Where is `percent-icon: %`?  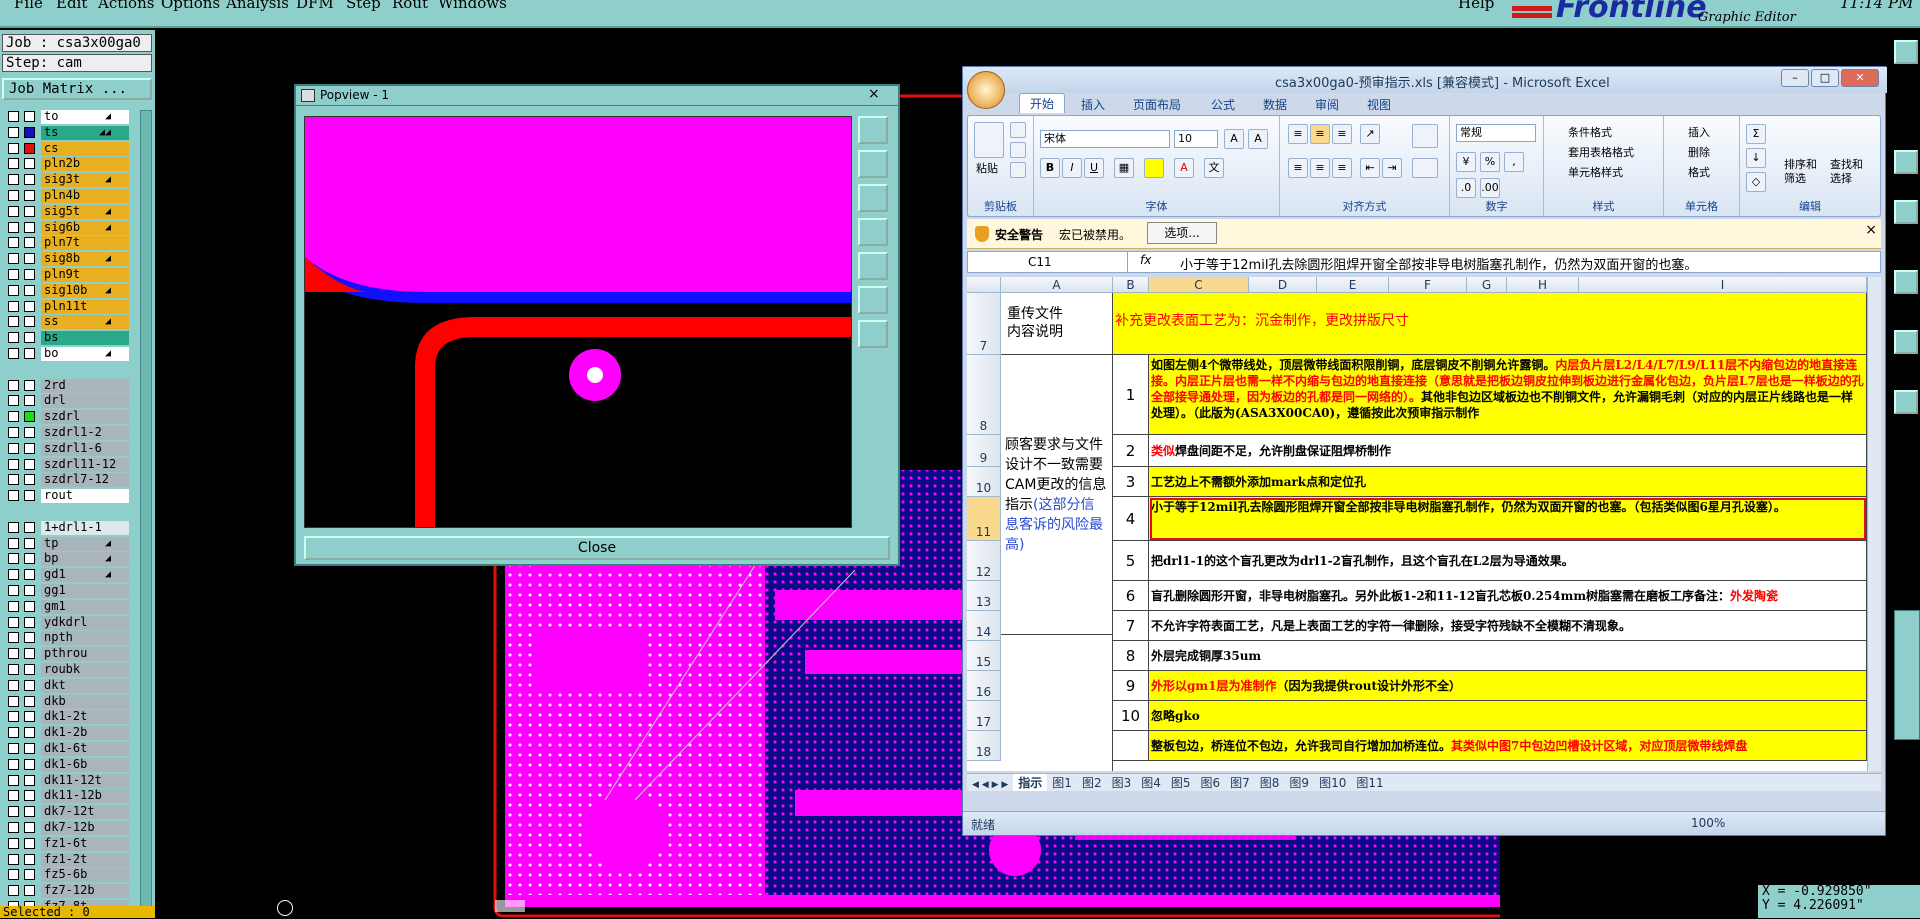 percent-icon: % is located at coordinates (1490, 162).